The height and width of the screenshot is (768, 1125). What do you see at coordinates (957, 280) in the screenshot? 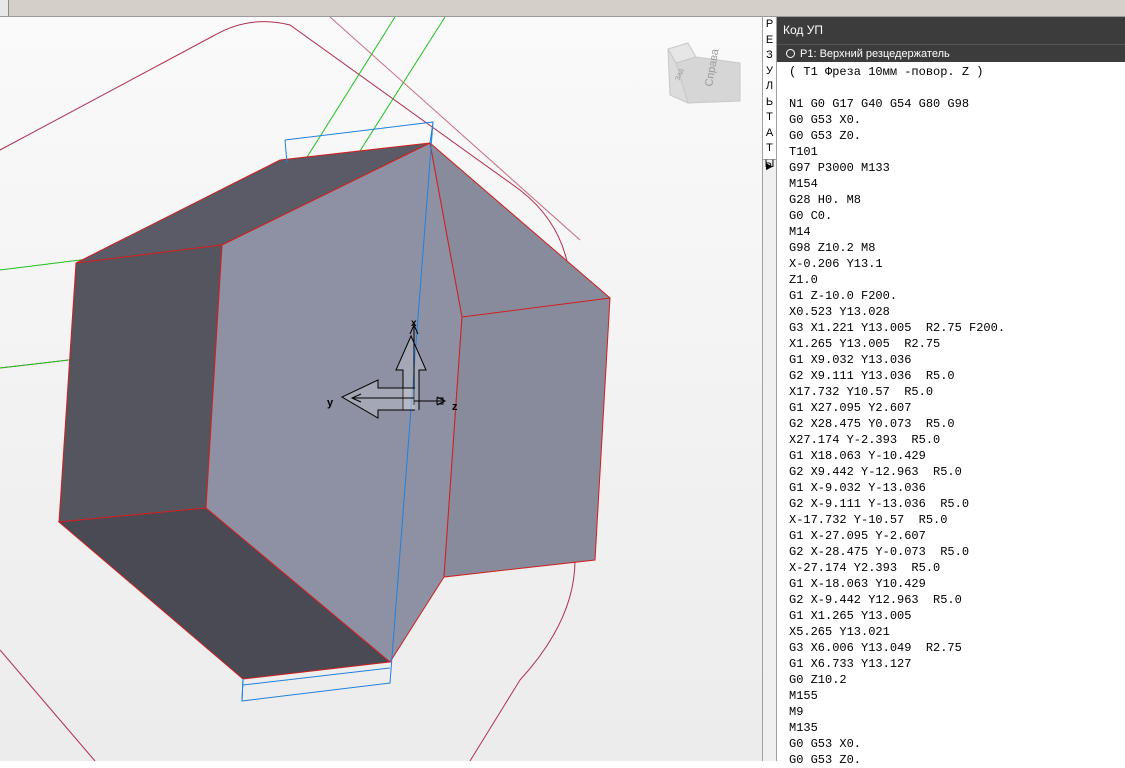
I see `code-line: Z1.0` at bounding box center [957, 280].